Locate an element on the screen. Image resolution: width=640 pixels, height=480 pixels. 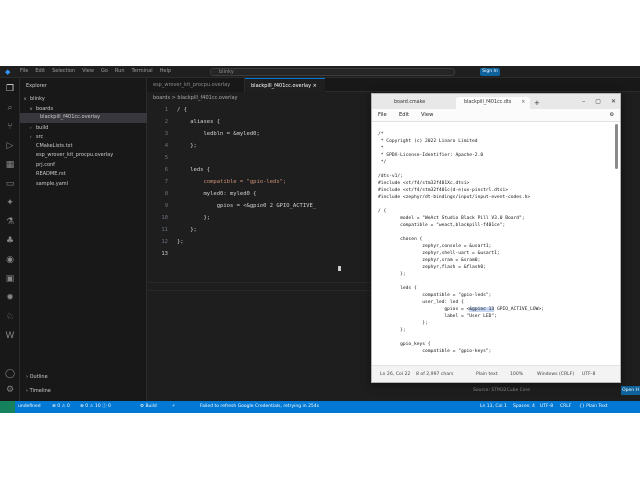
notepad-menu-edit: Edit is located at coordinates (404, 115).